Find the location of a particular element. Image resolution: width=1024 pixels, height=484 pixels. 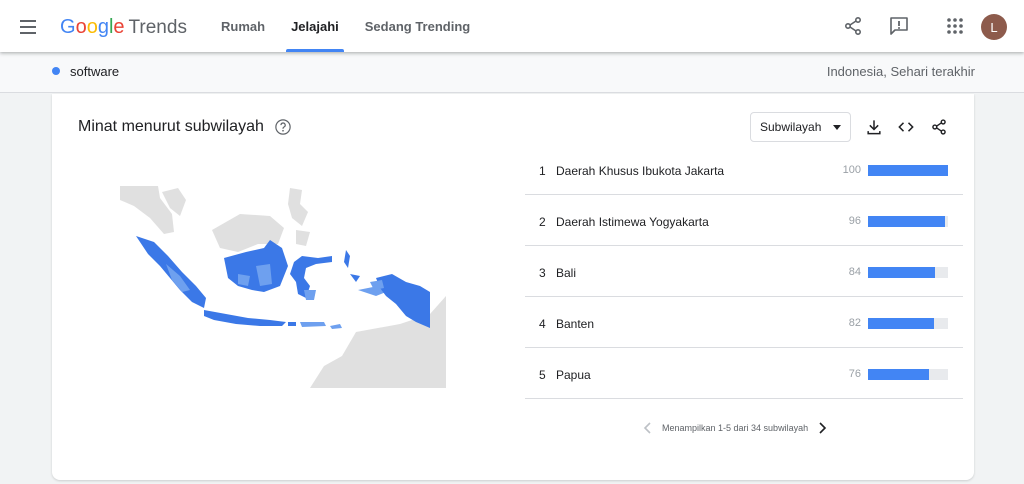

list-item: 4 Banten 82 is located at coordinates (744, 322).